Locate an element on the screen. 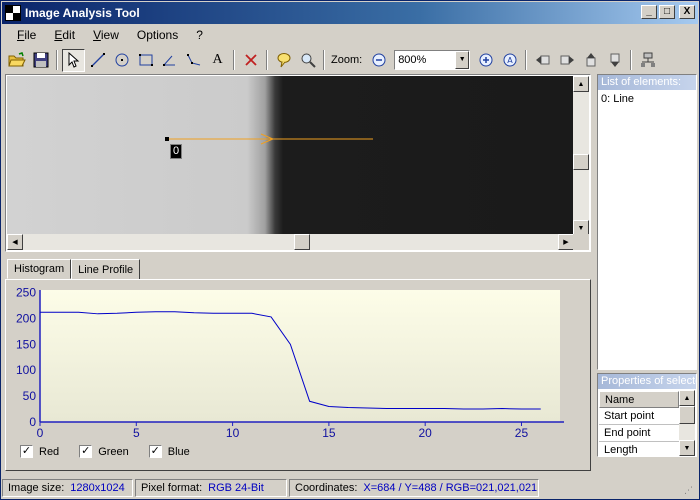  y-tick-label: 100 is located at coordinates (26, 370).